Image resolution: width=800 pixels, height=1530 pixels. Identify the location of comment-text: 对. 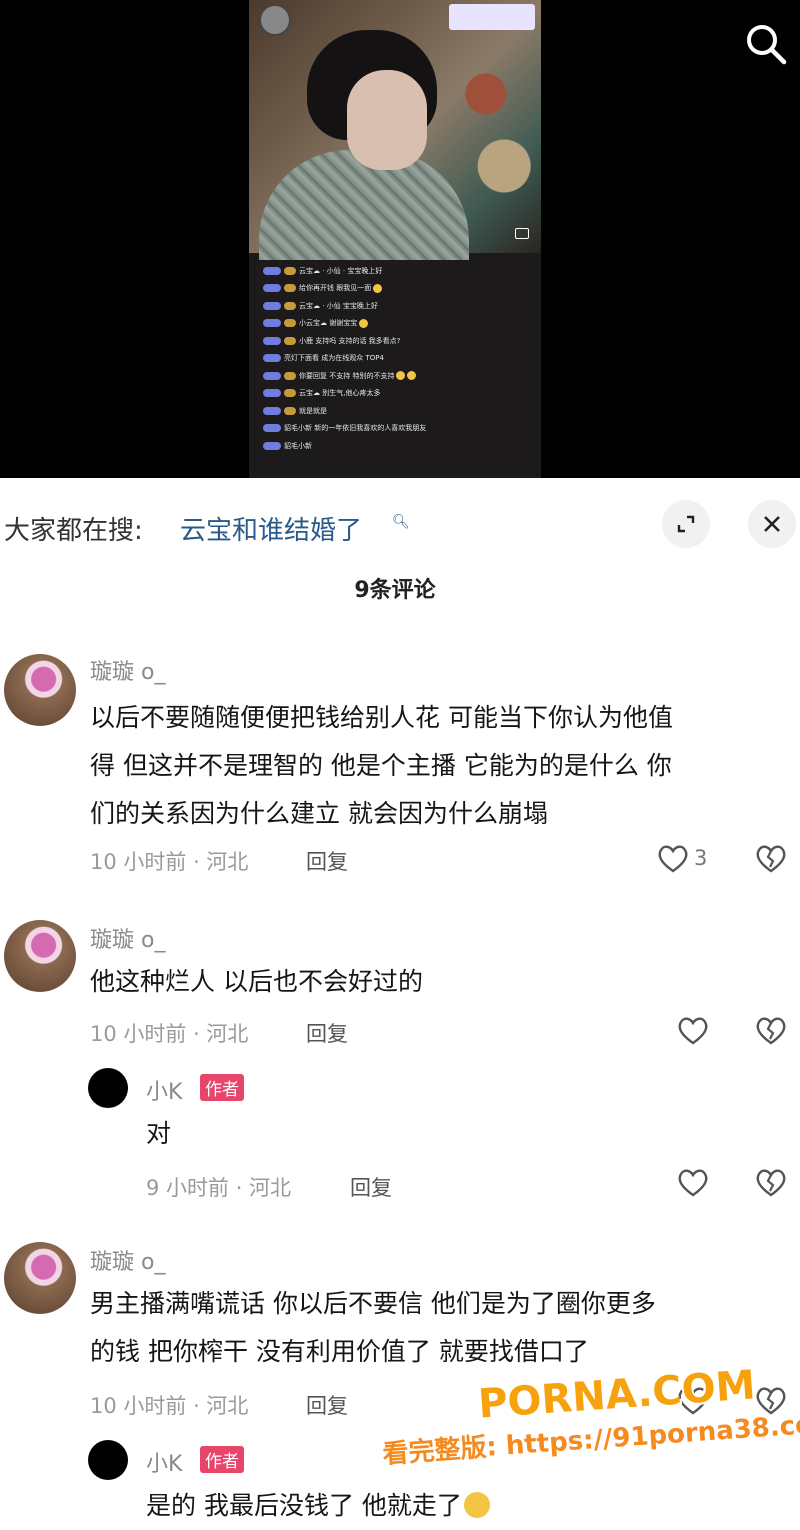
(159, 1133).